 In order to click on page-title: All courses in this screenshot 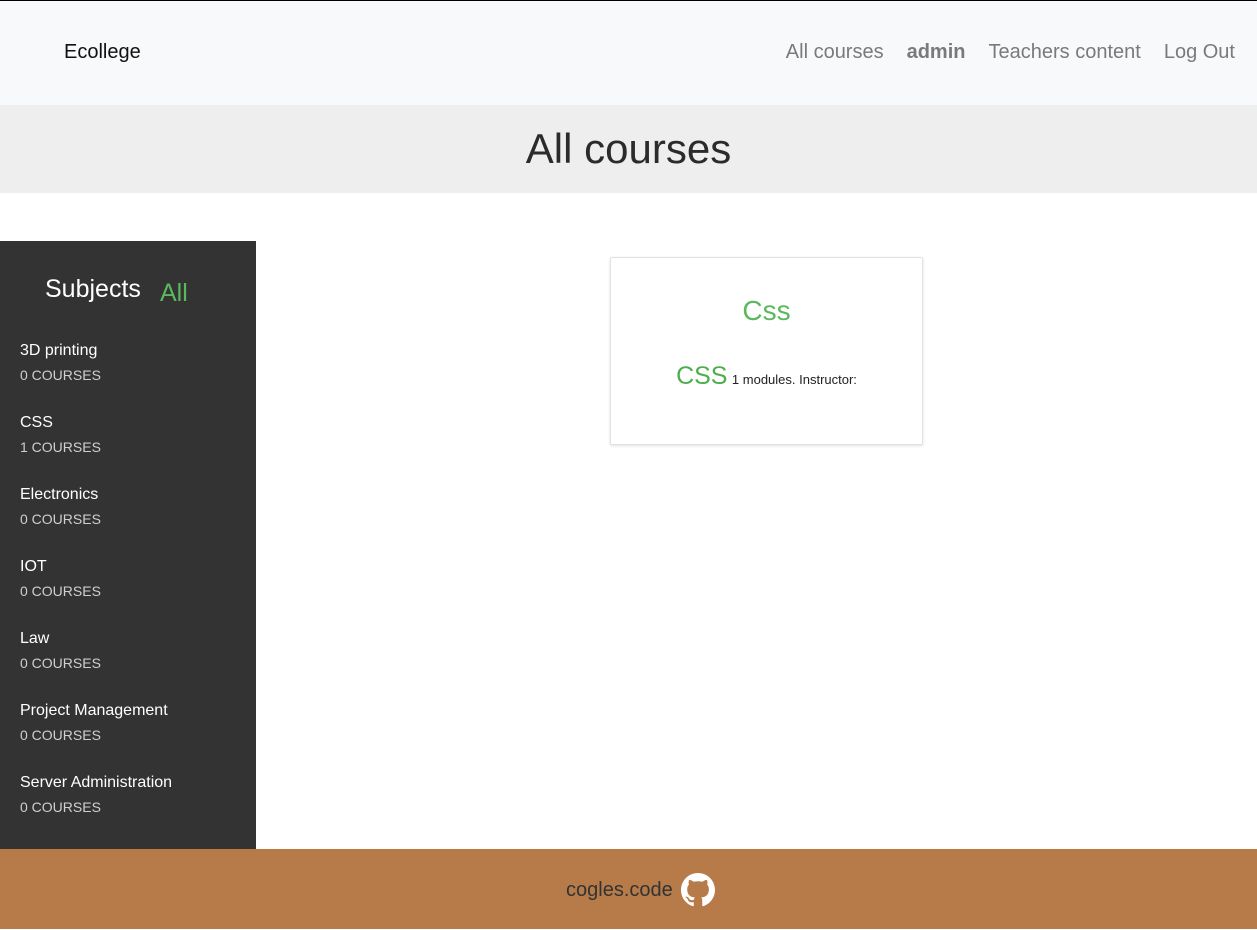, I will do `click(628, 148)`.